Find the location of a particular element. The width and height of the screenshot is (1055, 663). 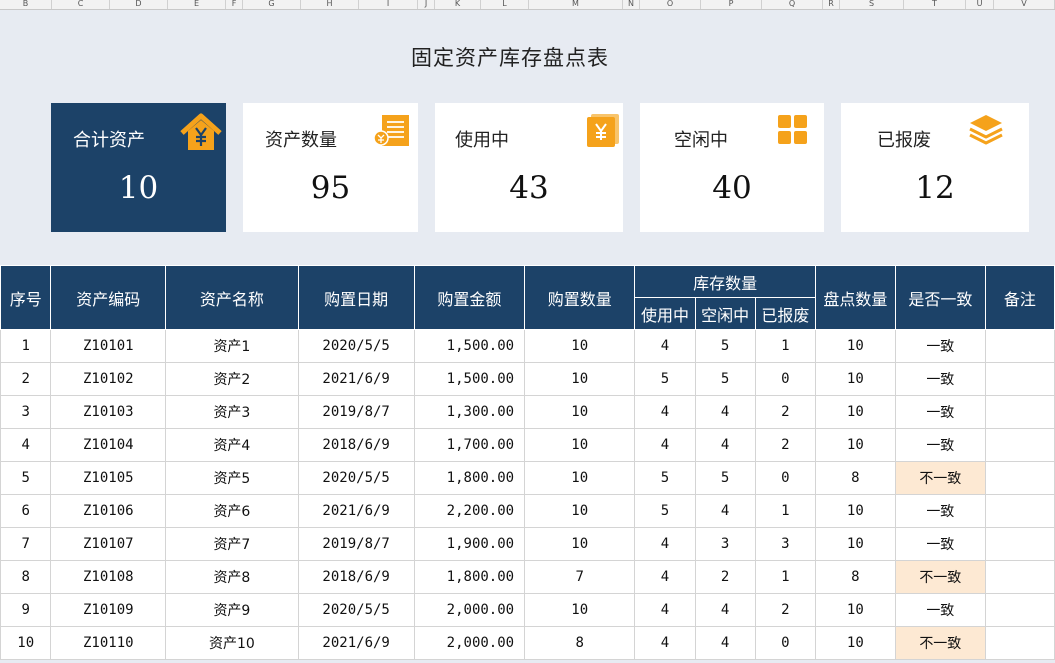

column-header: U is located at coordinates (980, 4).